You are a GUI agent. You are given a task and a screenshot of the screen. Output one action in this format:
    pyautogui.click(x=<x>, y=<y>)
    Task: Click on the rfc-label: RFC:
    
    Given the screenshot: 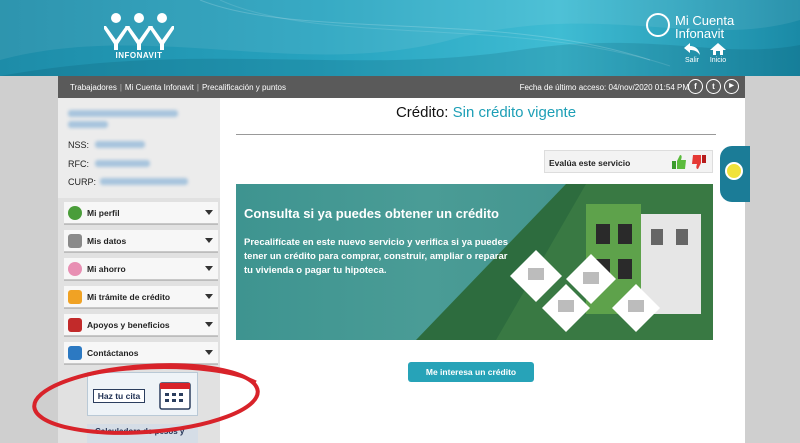 What is the action you would take?
    pyautogui.click(x=78, y=164)
    